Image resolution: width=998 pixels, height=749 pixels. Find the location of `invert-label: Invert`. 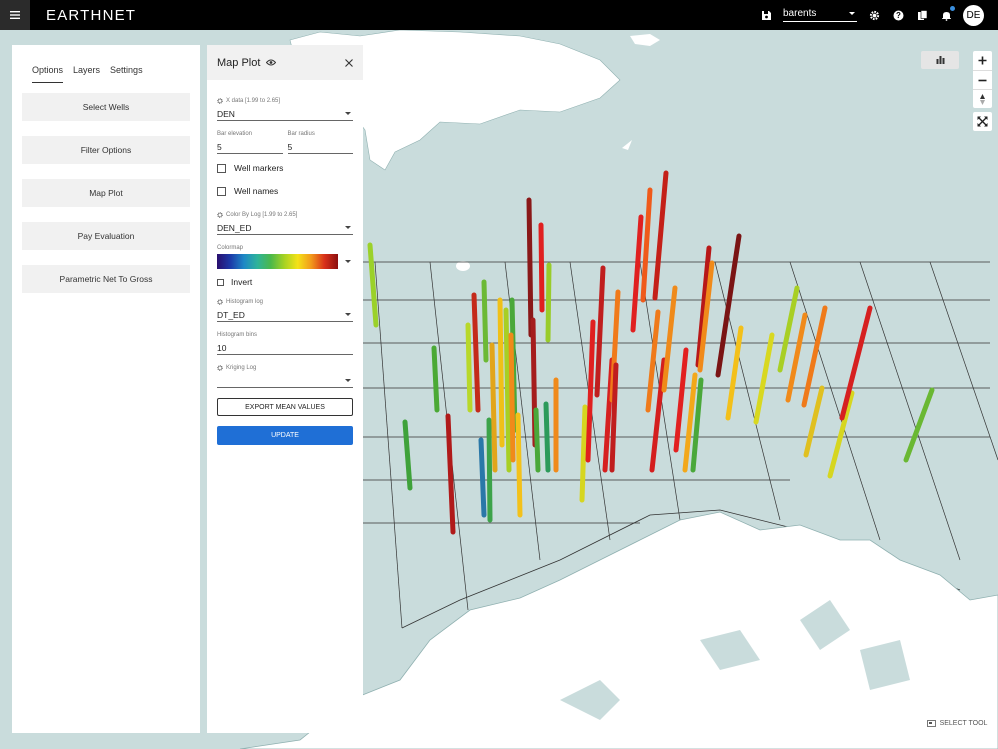

invert-label: Invert is located at coordinates (242, 282).